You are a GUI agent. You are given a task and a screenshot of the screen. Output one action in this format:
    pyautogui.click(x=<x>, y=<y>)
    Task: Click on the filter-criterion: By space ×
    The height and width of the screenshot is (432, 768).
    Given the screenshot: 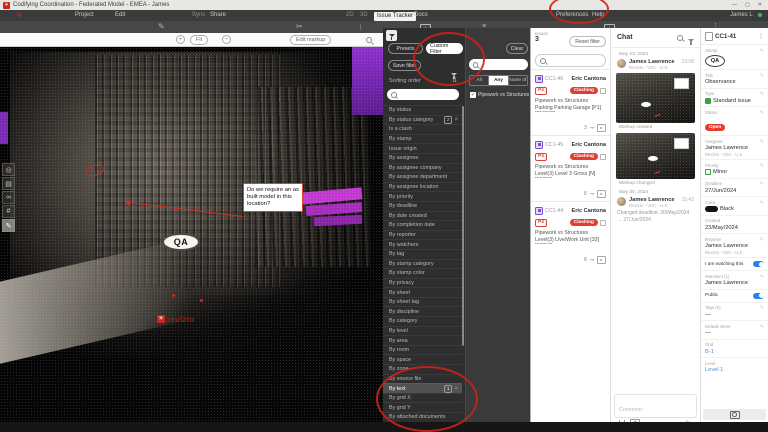 What is the action you would take?
    pyautogui.click(x=422, y=359)
    